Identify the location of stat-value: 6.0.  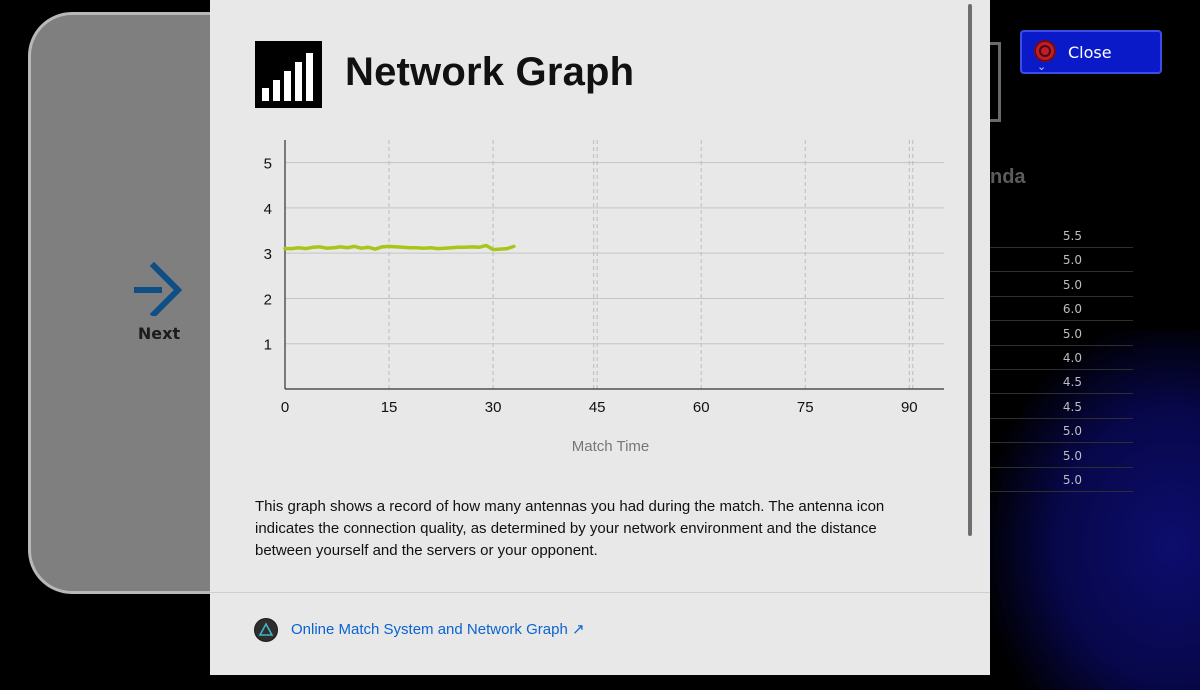
(1072, 309).